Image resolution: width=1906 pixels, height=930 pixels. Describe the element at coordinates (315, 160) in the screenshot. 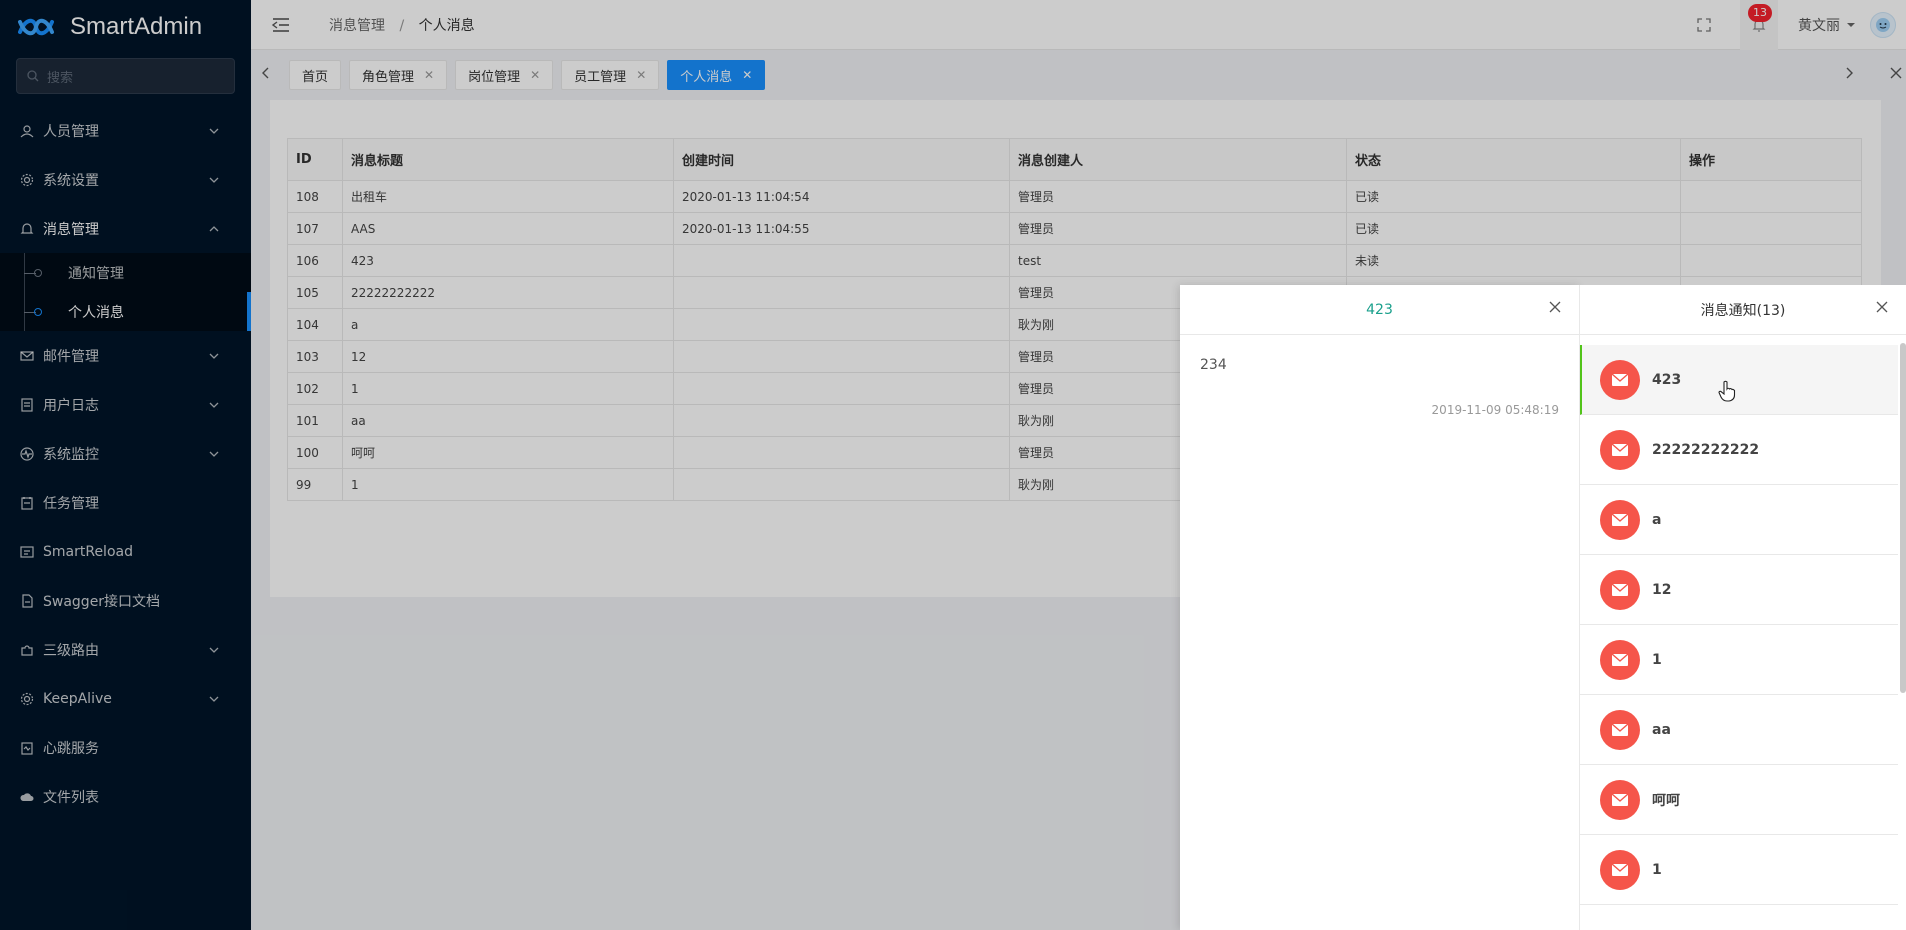

I see `column-header: ID` at that location.